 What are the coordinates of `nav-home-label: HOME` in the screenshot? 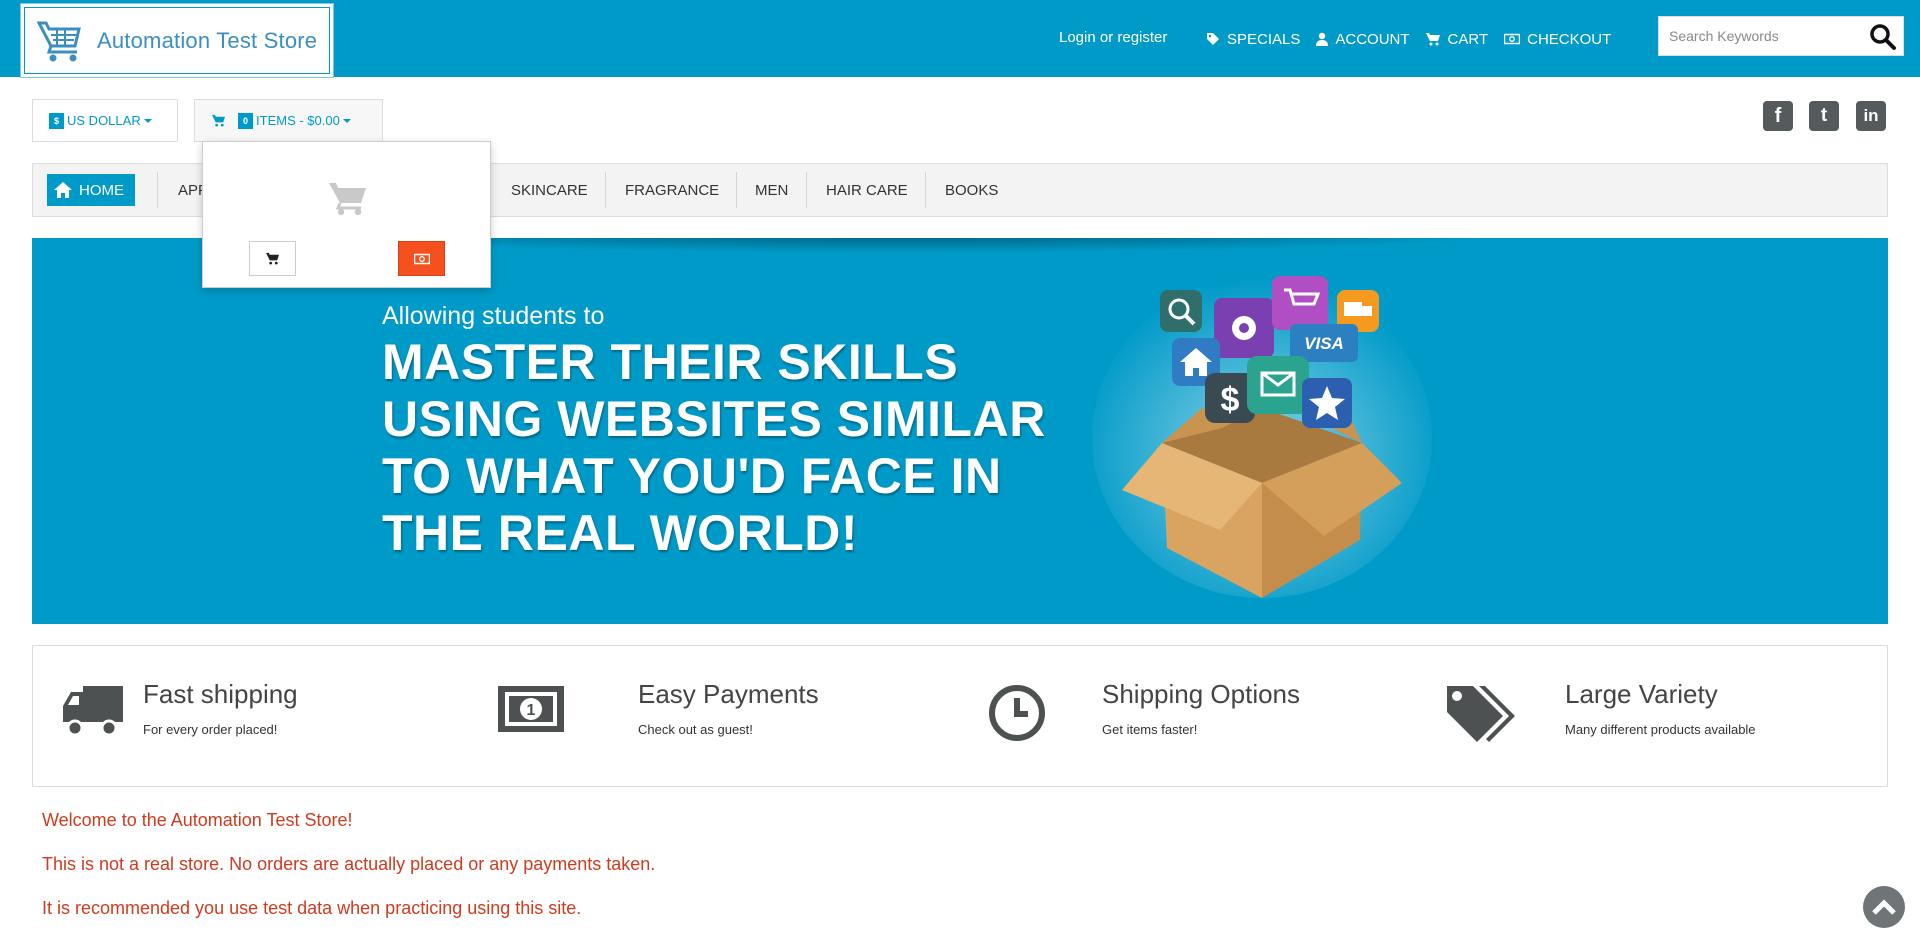 It's located at (101, 190).